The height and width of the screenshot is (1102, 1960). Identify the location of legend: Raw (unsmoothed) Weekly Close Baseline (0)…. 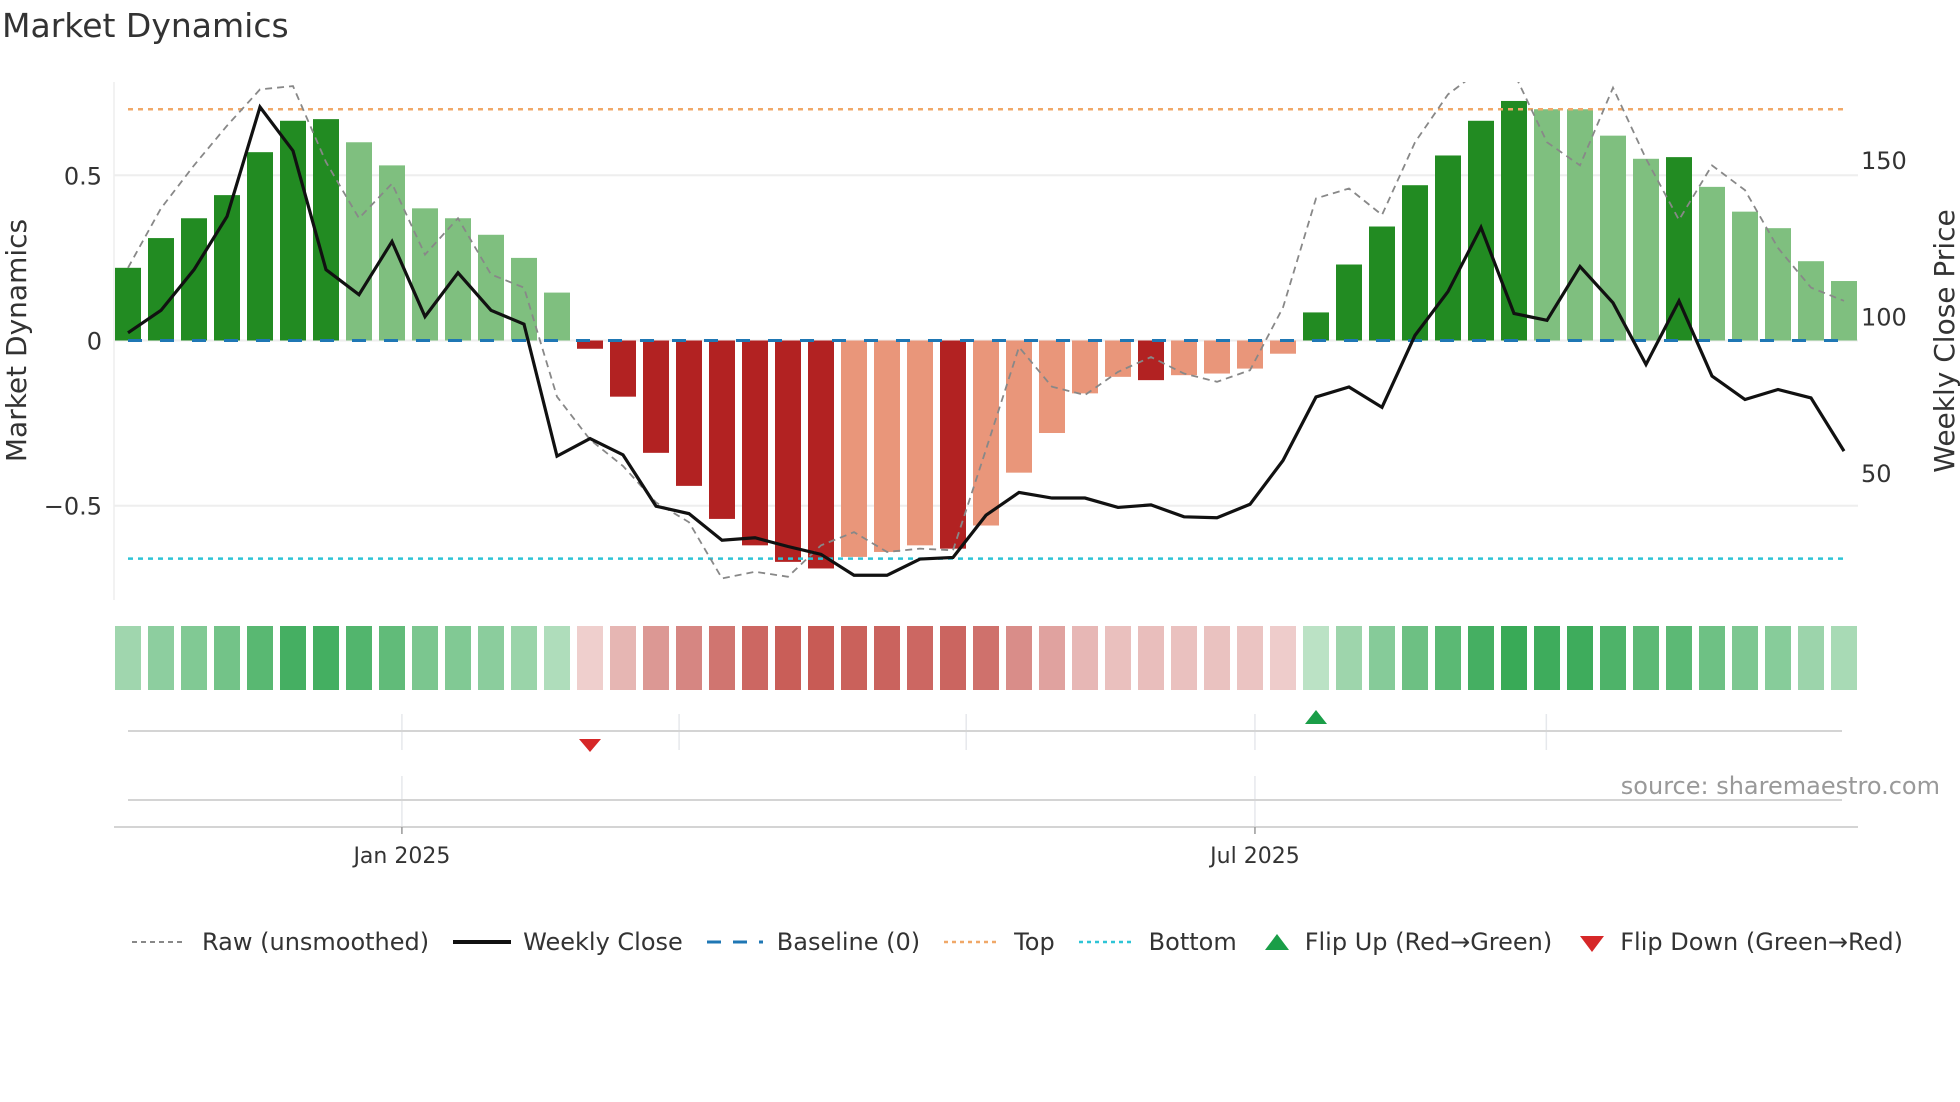
(1027, 942).